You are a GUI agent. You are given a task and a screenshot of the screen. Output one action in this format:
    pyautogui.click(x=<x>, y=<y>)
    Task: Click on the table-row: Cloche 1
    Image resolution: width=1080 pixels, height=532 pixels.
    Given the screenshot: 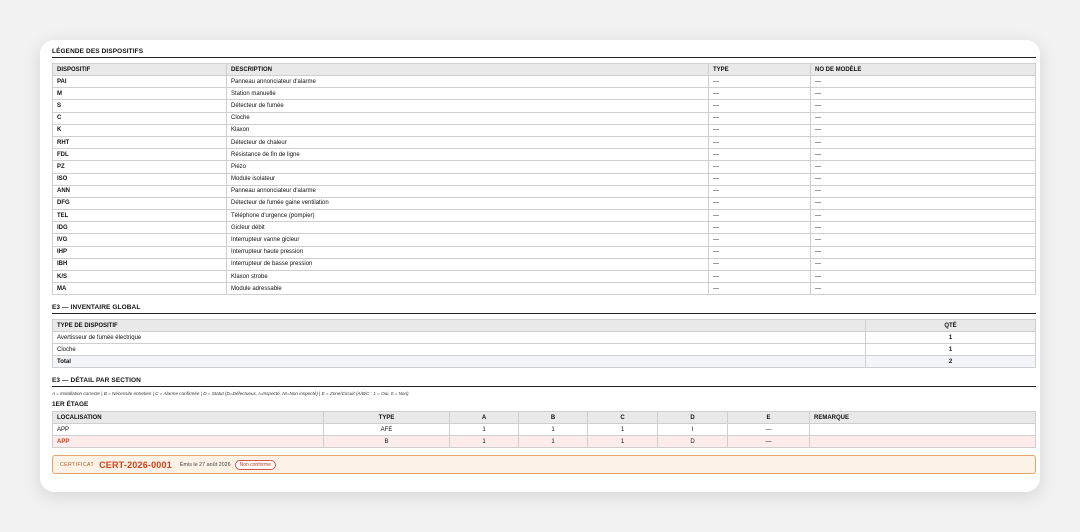 What is the action you would take?
    pyautogui.click(x=544, y=350)
    